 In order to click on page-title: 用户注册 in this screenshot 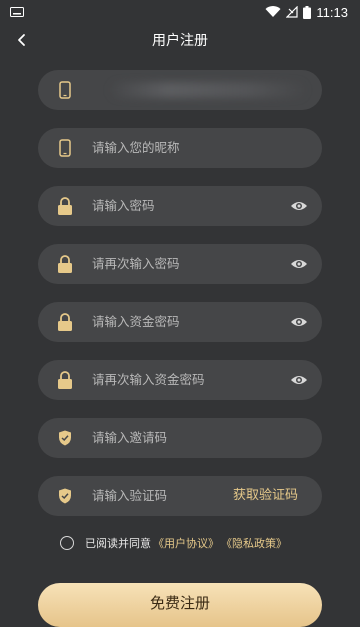, I will do `click(180, 41)`.